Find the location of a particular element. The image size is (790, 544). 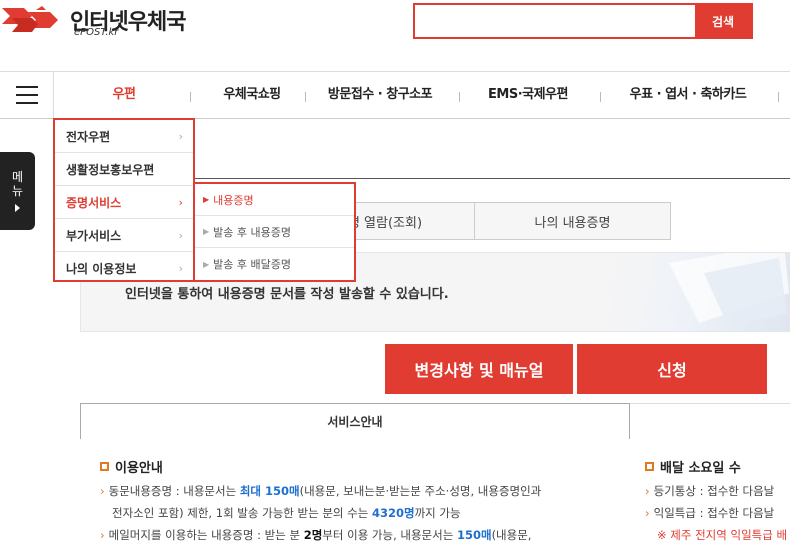

tab-service-info: 서비스안내 is located at coordinates (355, 421).